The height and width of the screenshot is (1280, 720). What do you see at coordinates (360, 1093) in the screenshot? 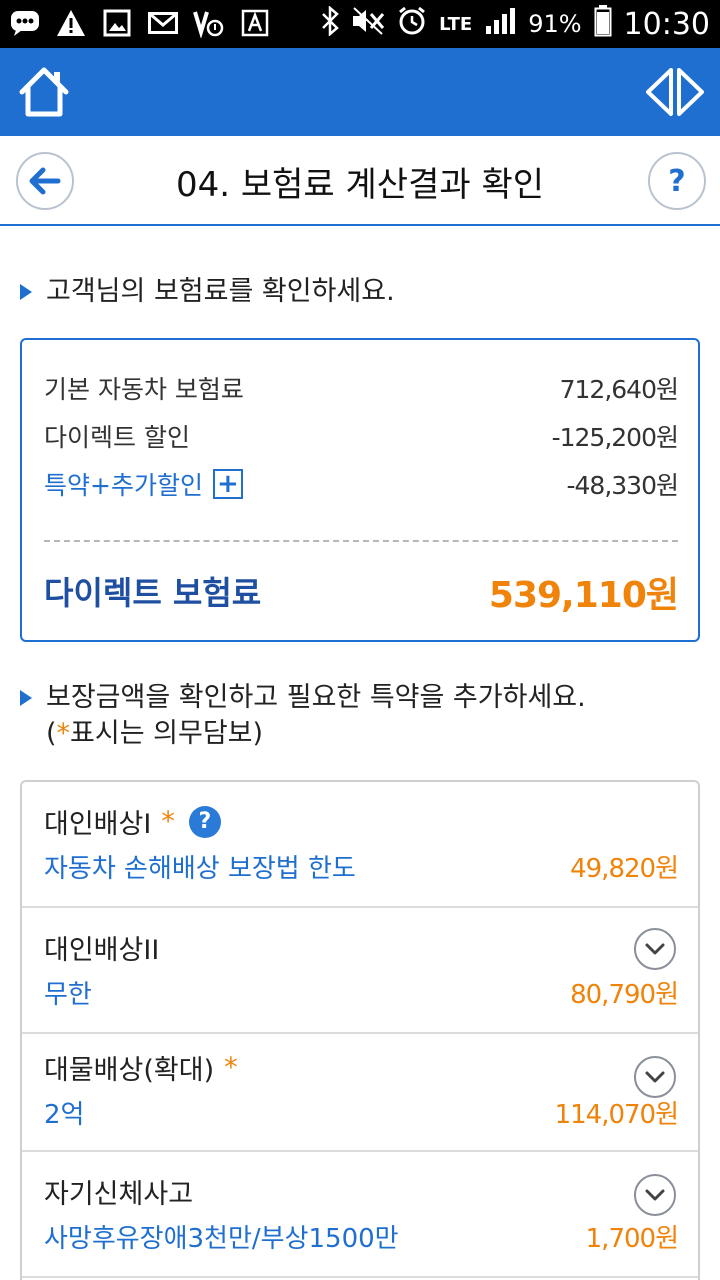
I see `coverage-item-property-damage: 대물배상(확대) * 2억 114,070원` at bounding box center [360, 1093].